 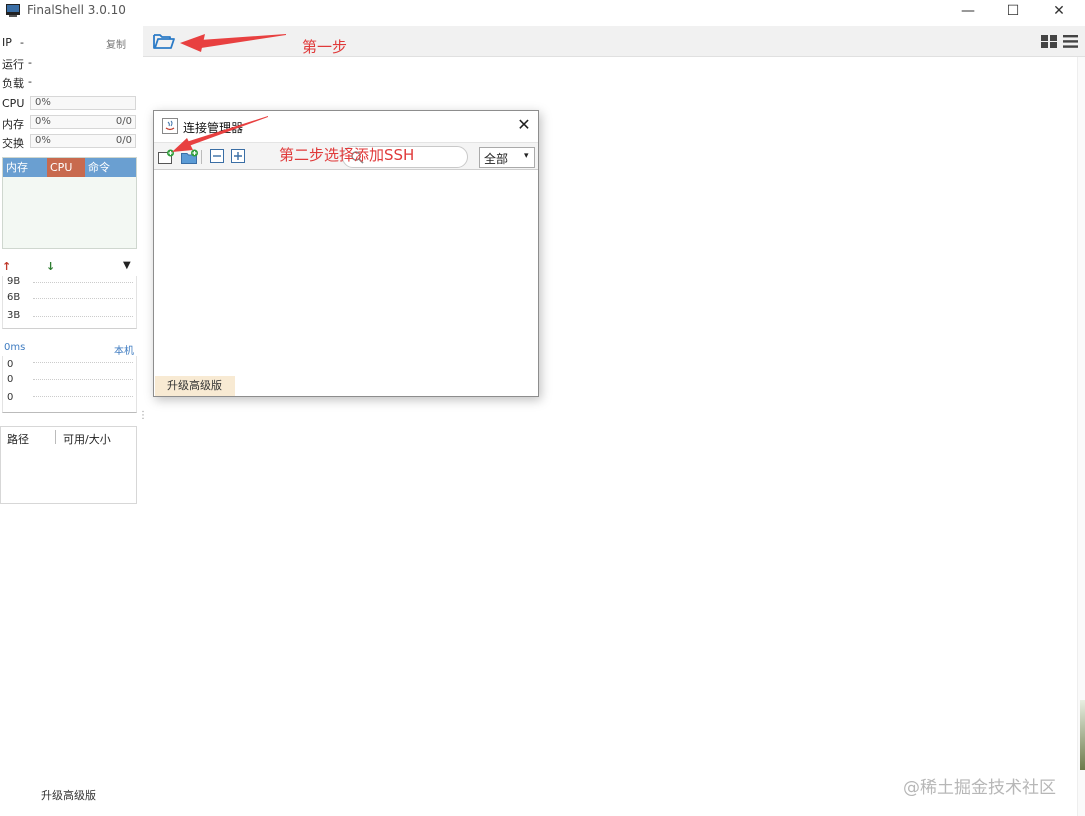 I want to click on swap-meter: 0% 0/0, so click(x=83, y=141).